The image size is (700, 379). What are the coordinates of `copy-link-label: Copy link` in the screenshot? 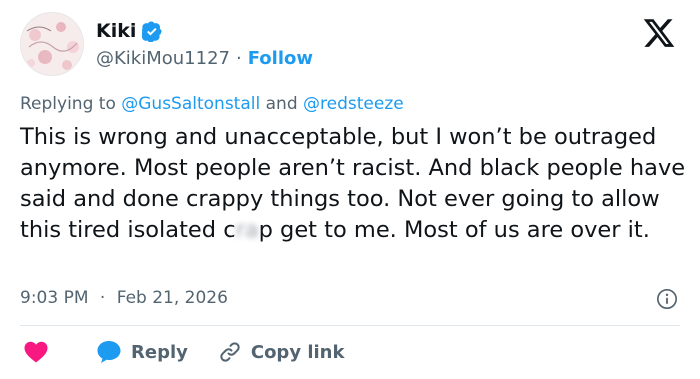 It's located at (297, 352).